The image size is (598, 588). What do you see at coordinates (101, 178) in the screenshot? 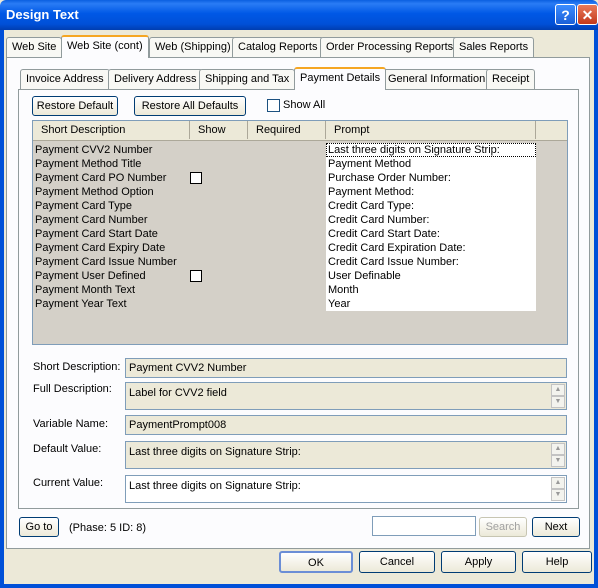
I see `cell-short-description: Payment Card PO Number` at bounding box center [101, 178].